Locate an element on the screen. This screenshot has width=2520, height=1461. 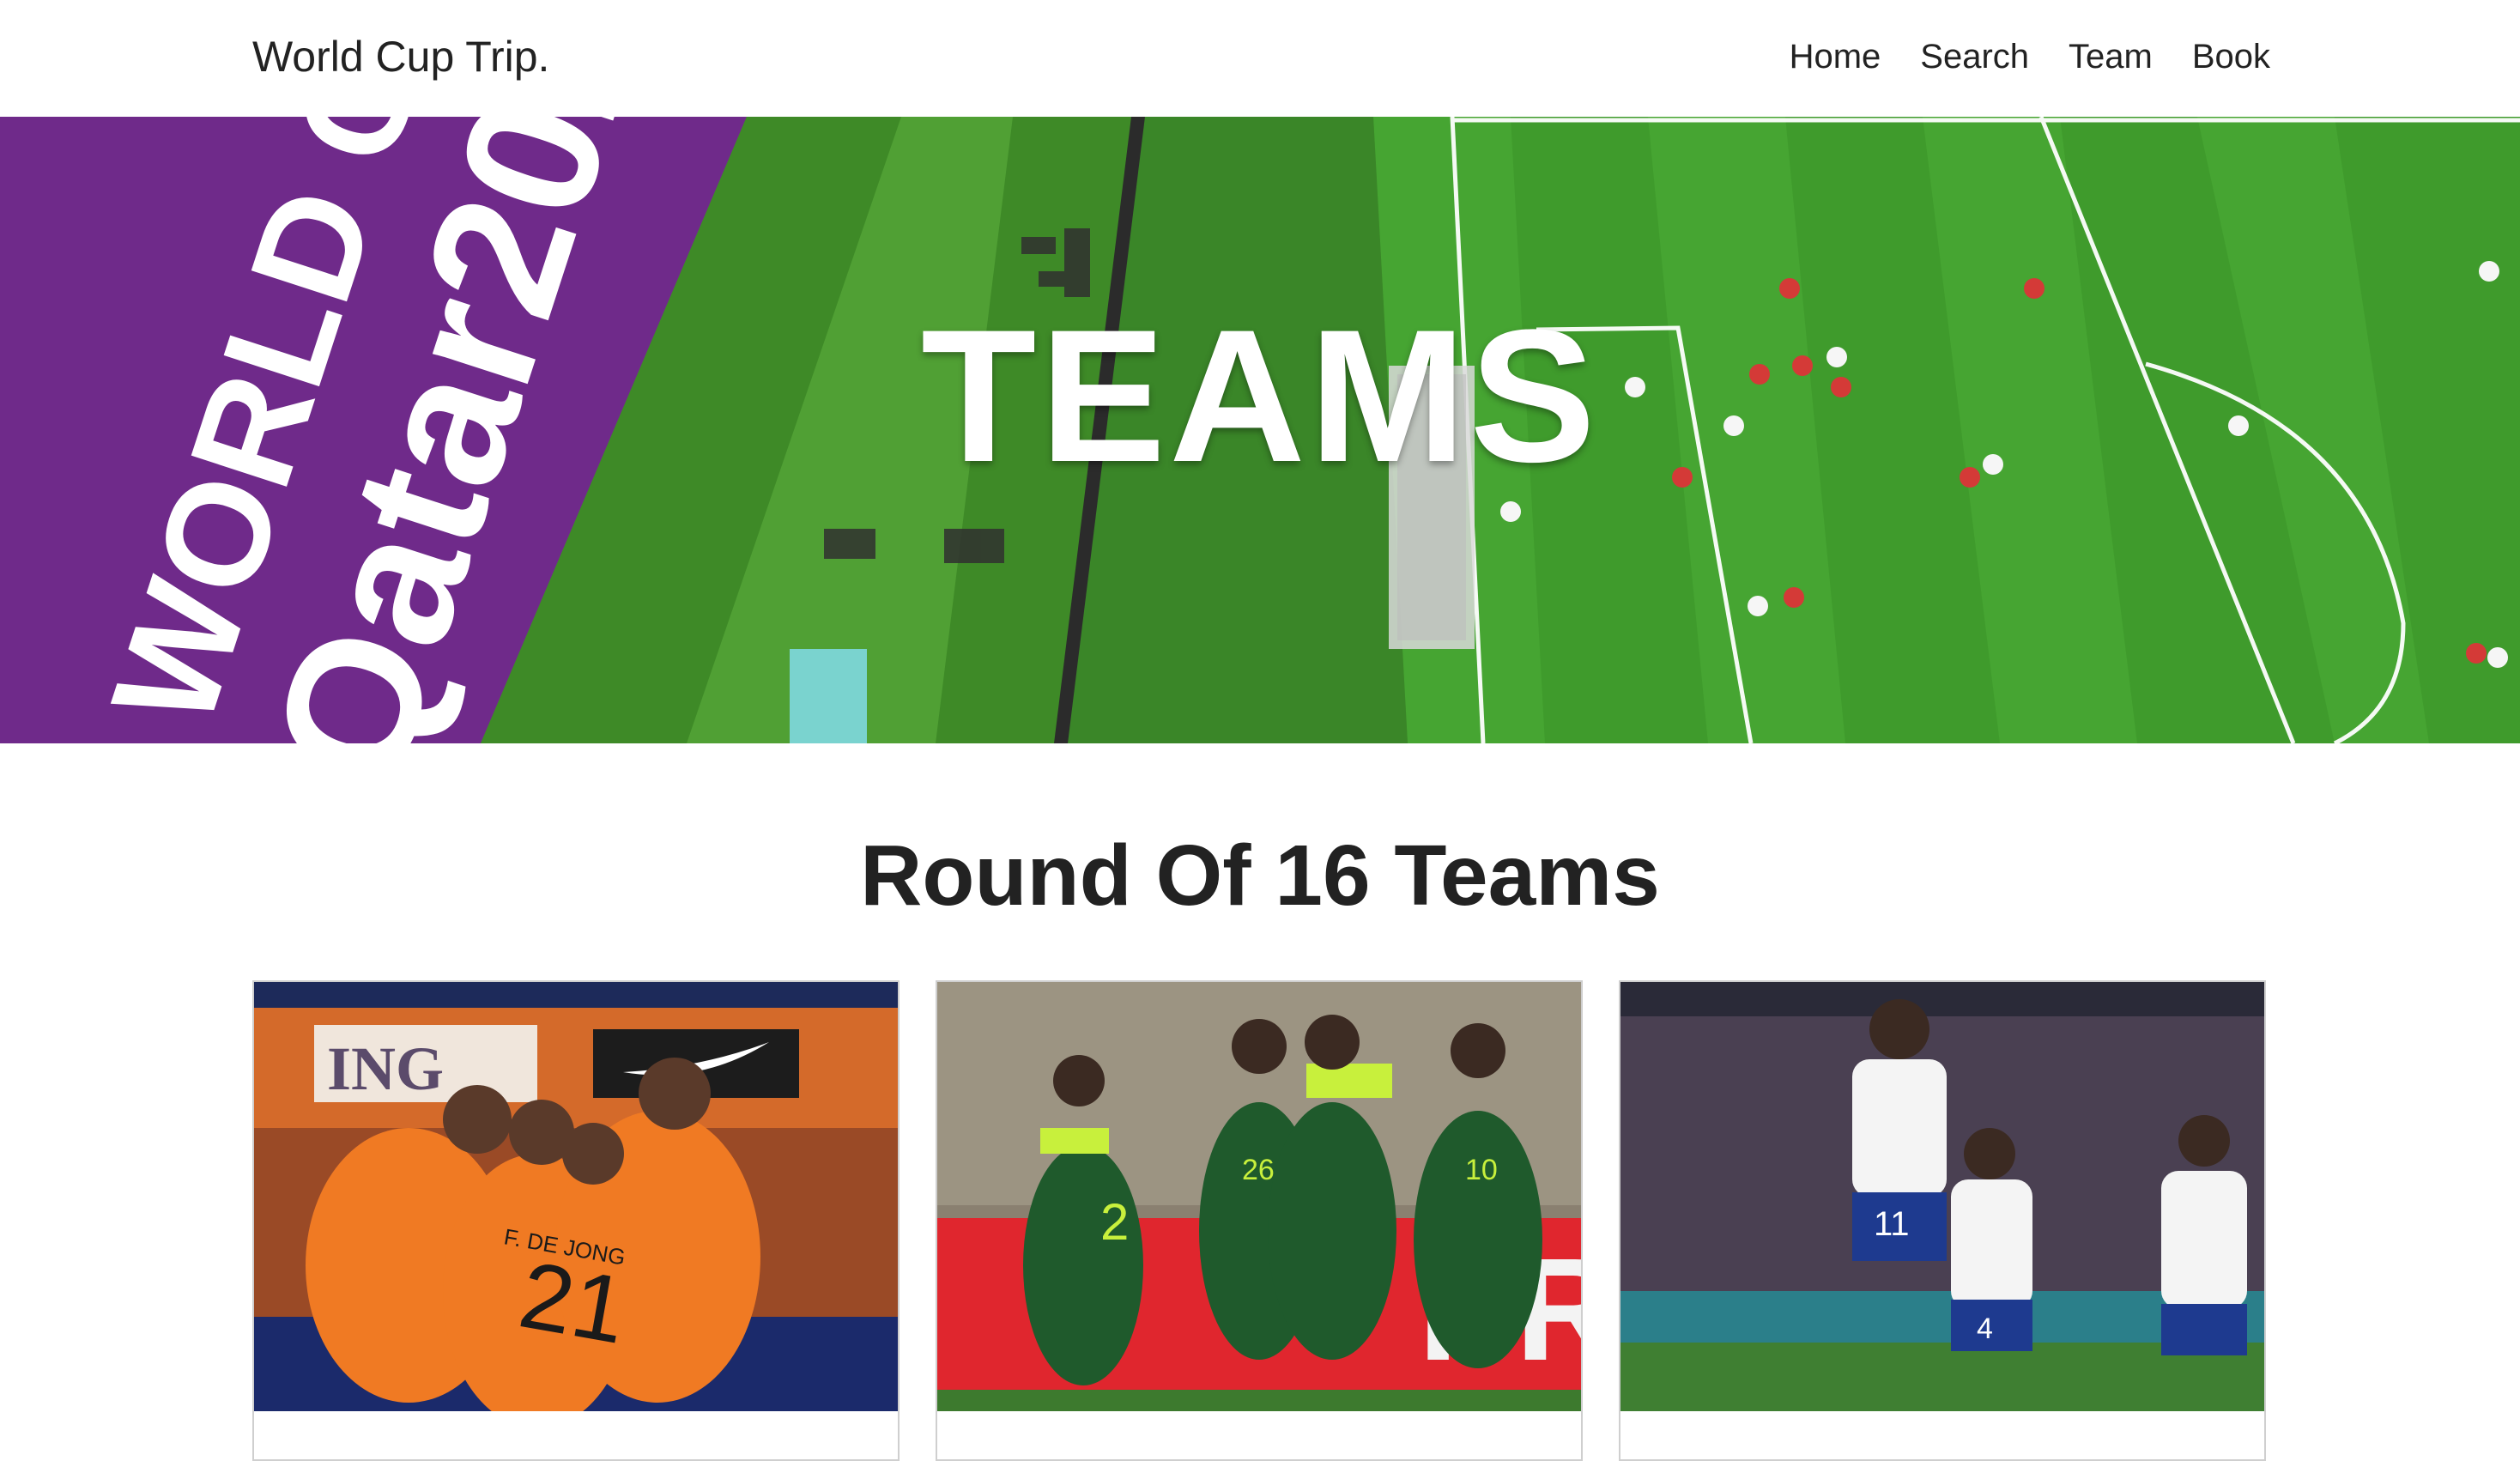
england-team-photo: 11 4 is located at coordinates (1942, 1196).